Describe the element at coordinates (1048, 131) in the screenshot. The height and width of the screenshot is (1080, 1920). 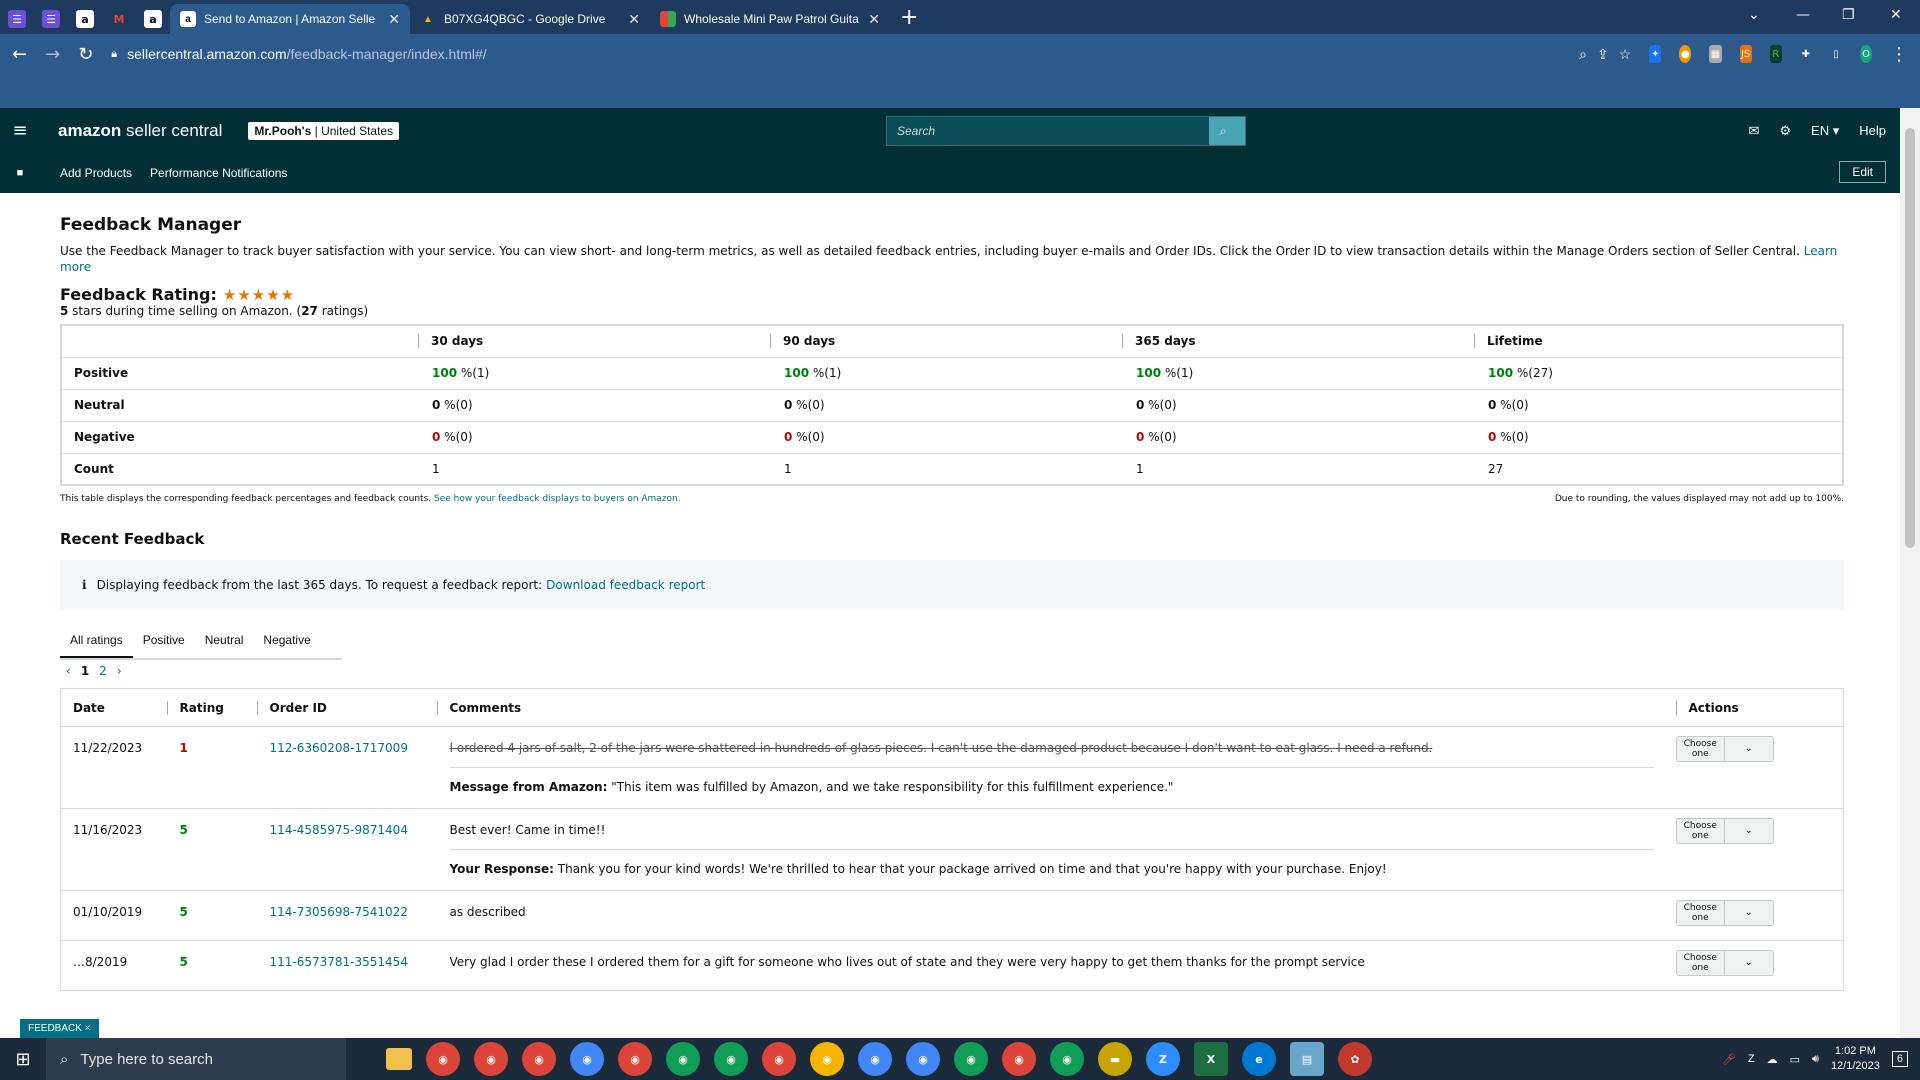
I see `search-input: Search` at that location.